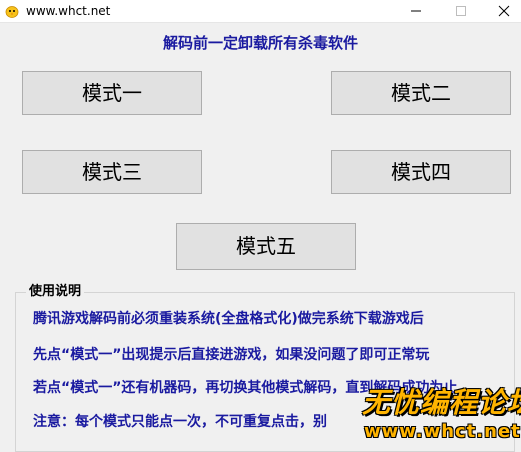  What do you see at coordinates (231, 355) in the screenshot?
I see `instruction-line: 先点“模式一”出现提示后直接进游戏，如果没问题了即可正常玩` at bounding box center [231, 355].